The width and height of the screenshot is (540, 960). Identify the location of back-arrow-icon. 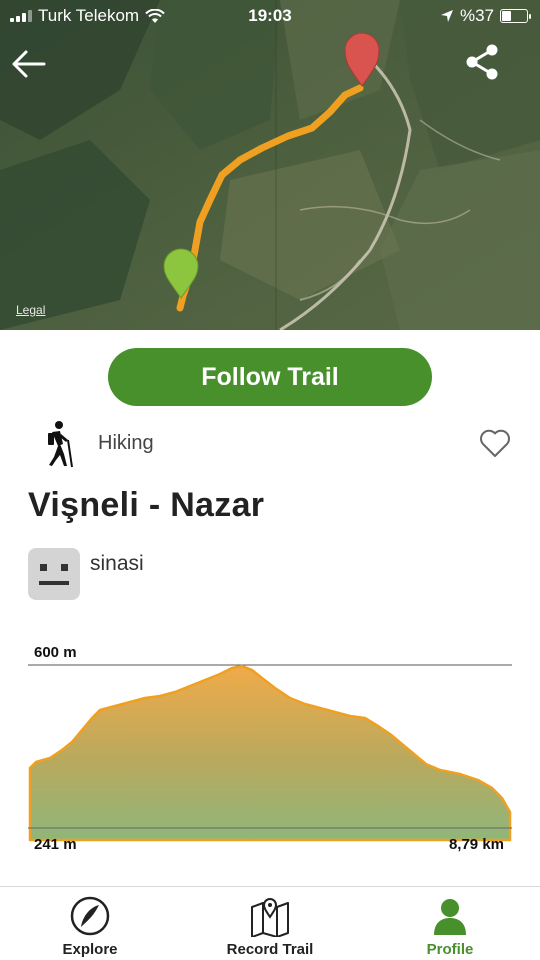
(29, 64).